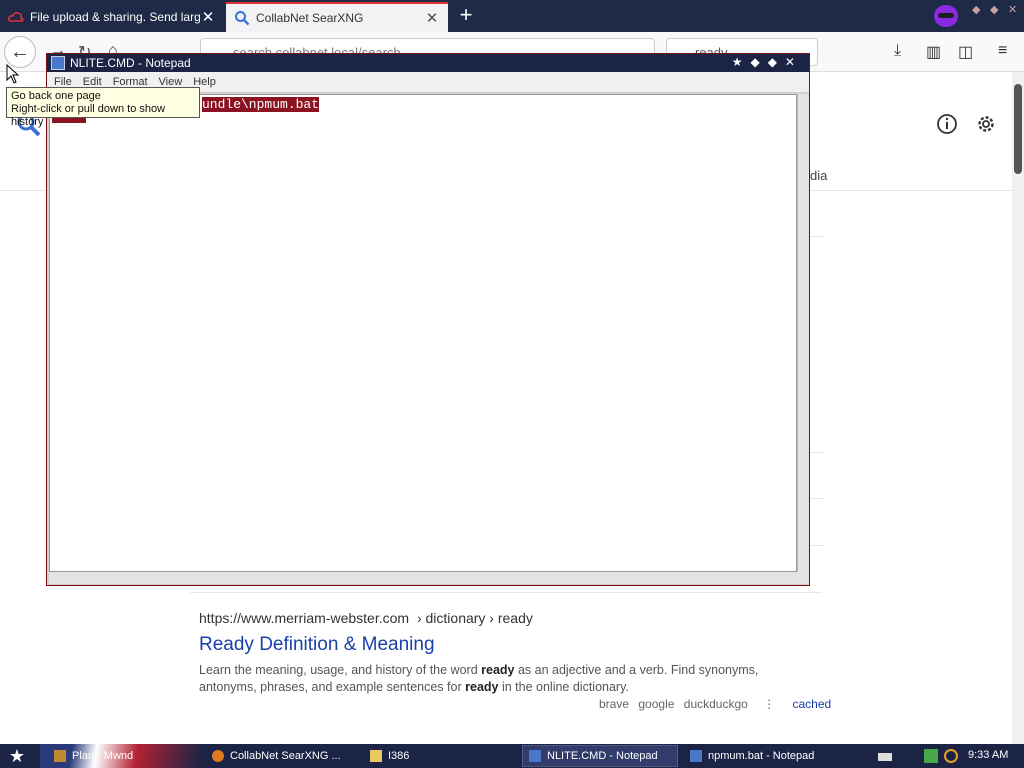  I want to click on app-icon, so click(60, 756).